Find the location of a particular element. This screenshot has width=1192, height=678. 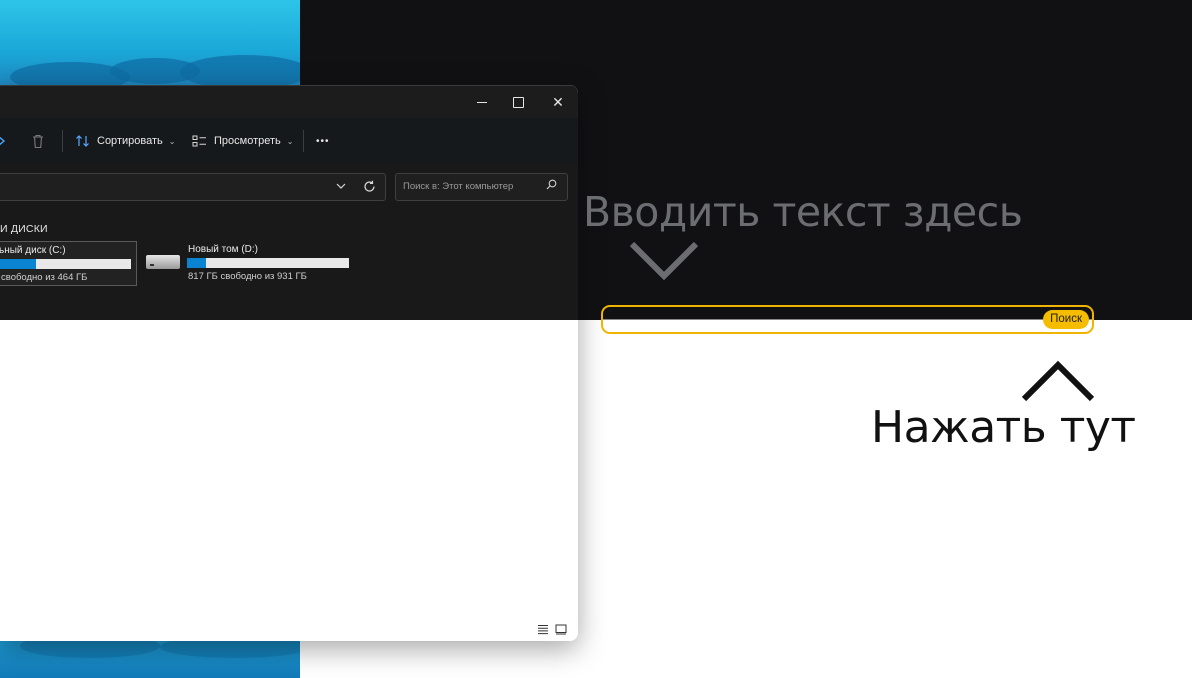

drive-name: Новый том (D:) is located at coordinates (223, 249).